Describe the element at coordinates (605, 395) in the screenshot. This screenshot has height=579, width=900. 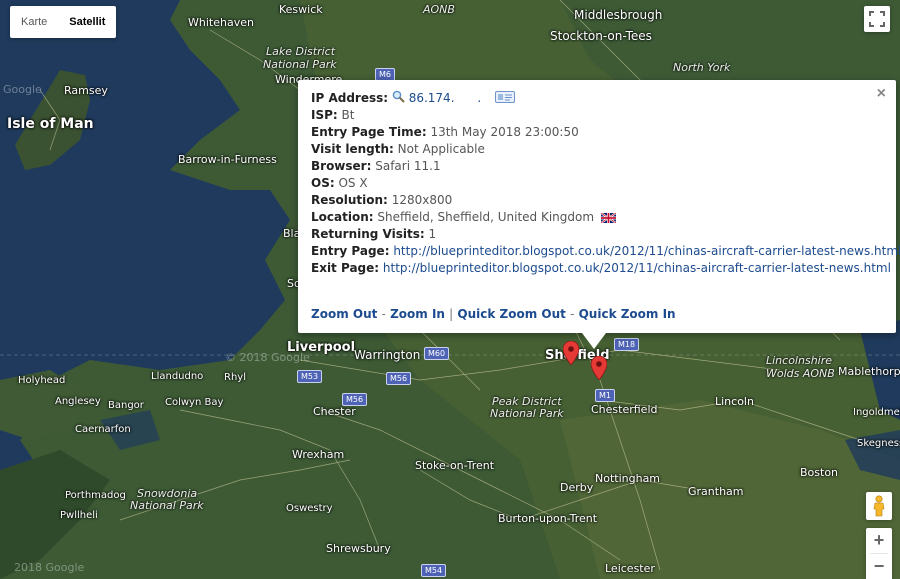
I see `road-shield-m1: M1` at that location.